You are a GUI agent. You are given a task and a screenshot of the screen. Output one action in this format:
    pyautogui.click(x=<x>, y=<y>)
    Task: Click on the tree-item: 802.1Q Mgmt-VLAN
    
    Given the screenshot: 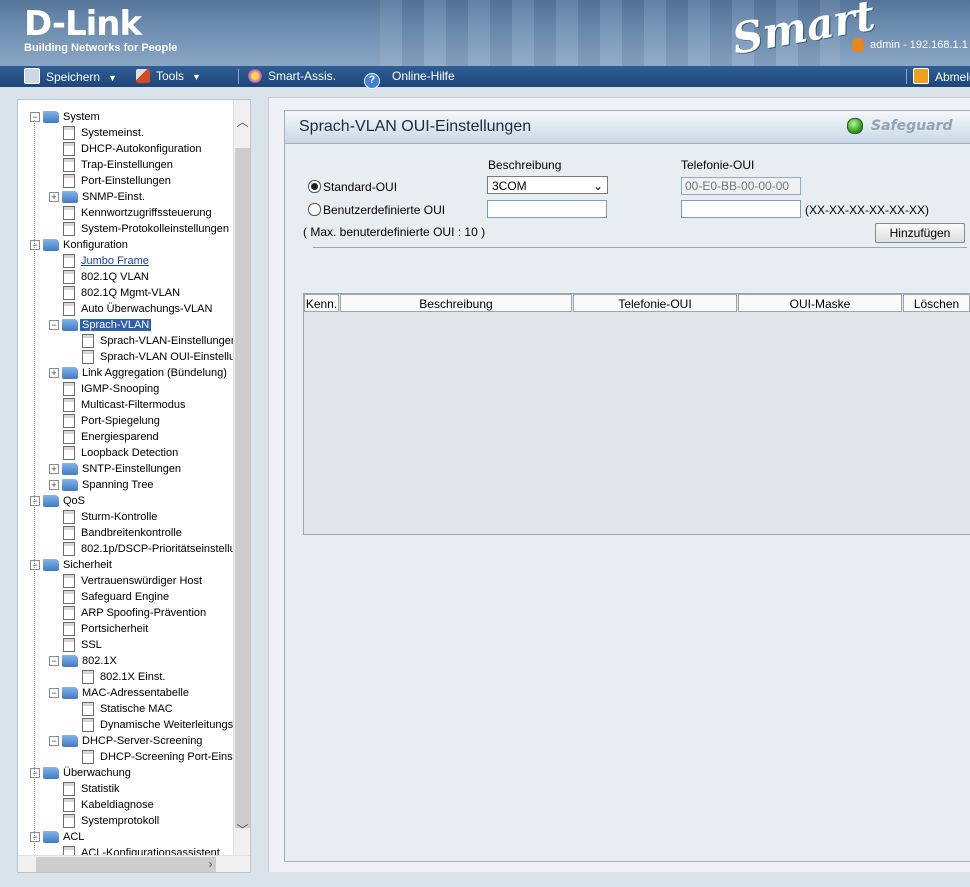 What is the action you would take?
    pyautogui.click(x=122, y=293)
    